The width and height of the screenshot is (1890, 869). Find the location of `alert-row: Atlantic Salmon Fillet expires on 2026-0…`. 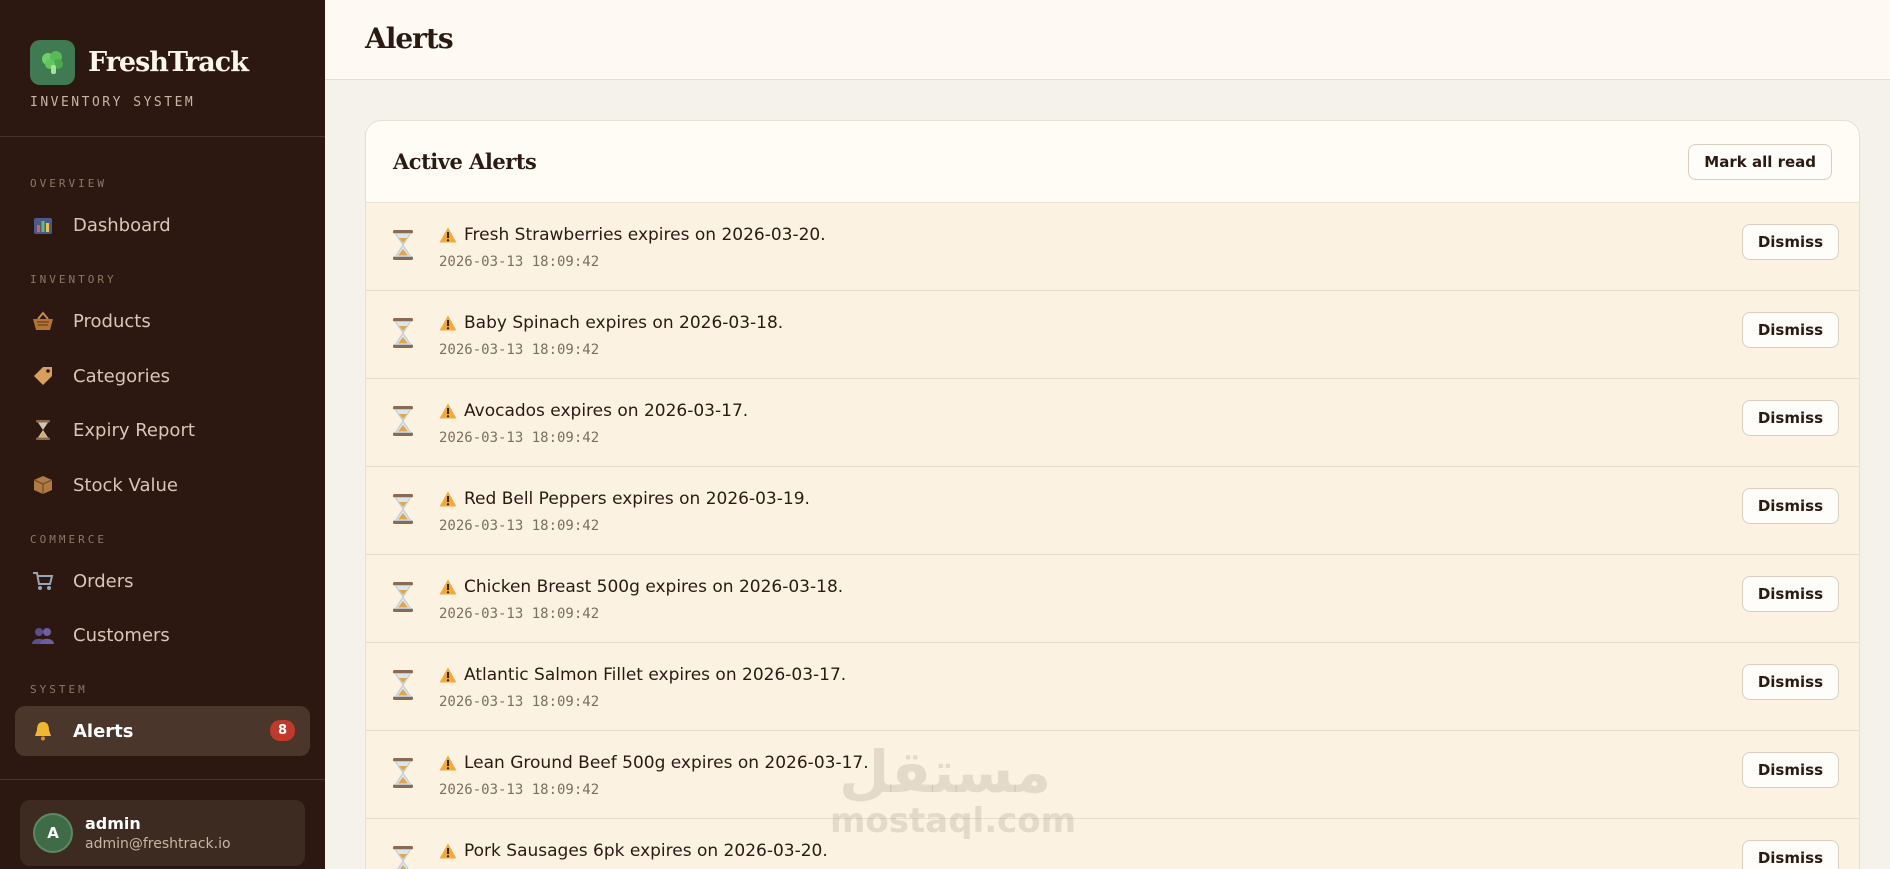

alert-row: Atlantic Salmon Fillet expires on 2026-0… is located at coordinates (1112, 687).